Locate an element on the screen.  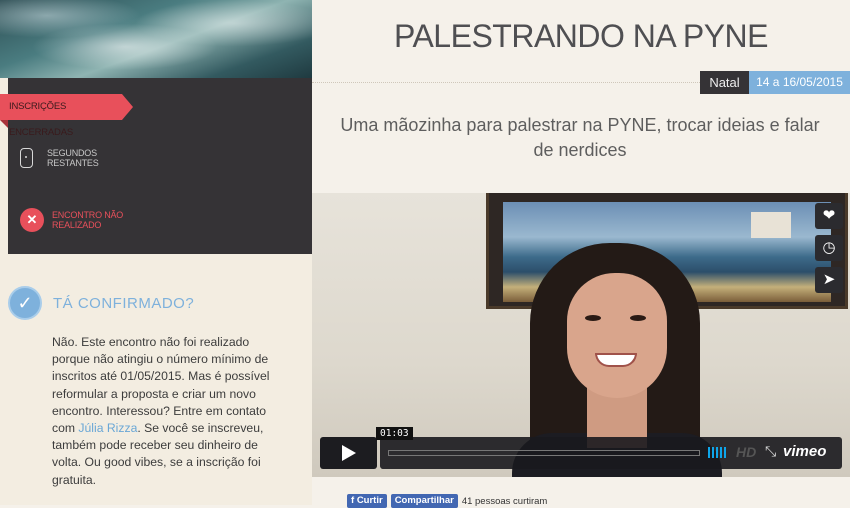
organizer-link: Júlia Rizza is located at coordinates (107, 428).